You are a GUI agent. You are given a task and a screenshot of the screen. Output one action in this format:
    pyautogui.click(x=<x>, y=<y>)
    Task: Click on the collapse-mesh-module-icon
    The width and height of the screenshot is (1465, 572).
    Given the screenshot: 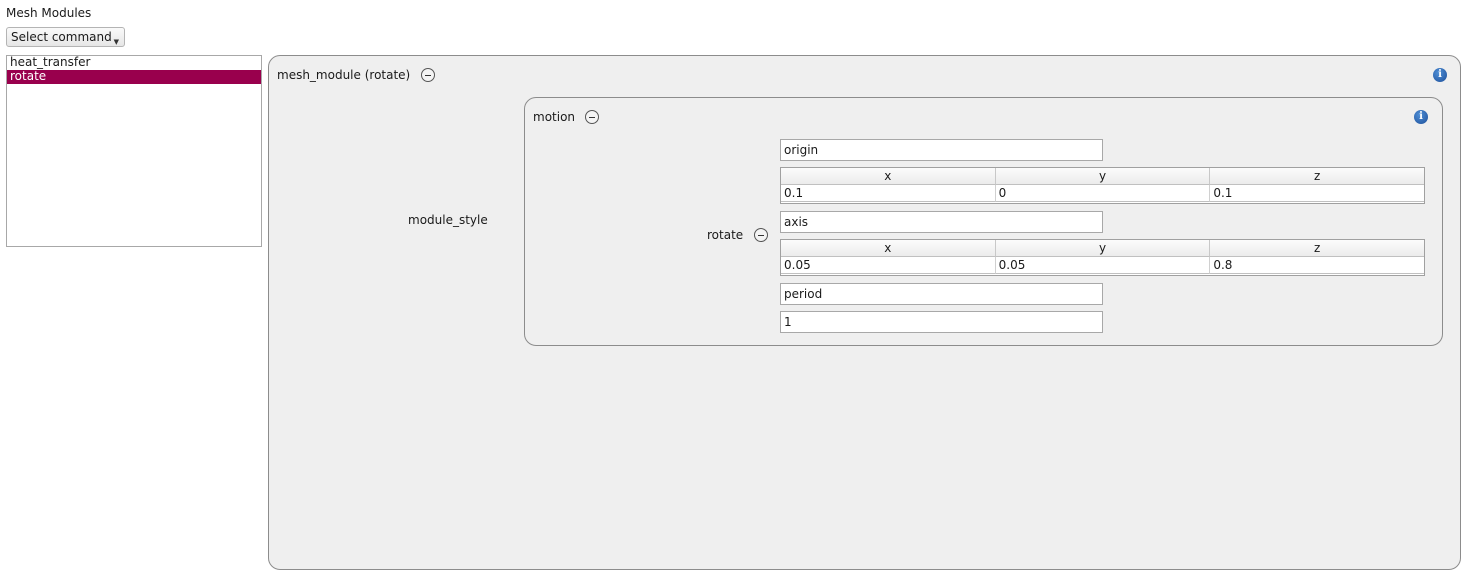 What is the action you would take?
    pyautogui.click(x=428, y=75)
    